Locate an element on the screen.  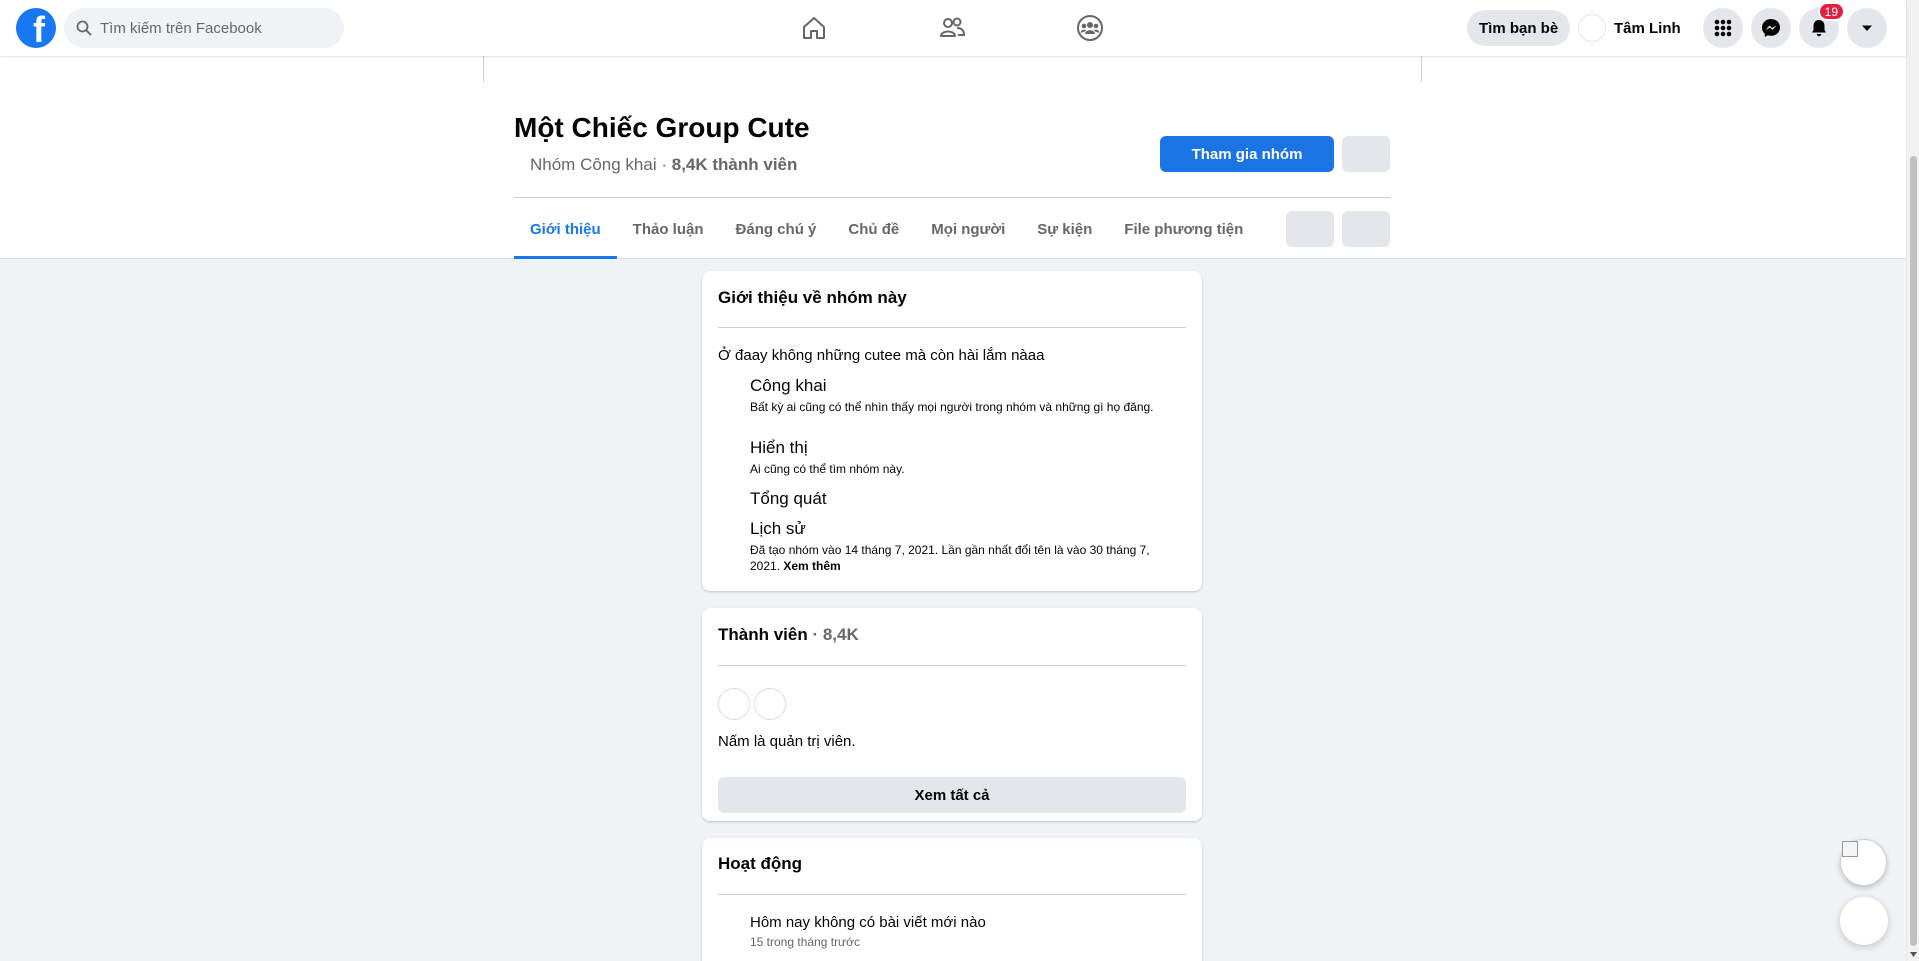
menu-button is located at coordinates (1723, 28).